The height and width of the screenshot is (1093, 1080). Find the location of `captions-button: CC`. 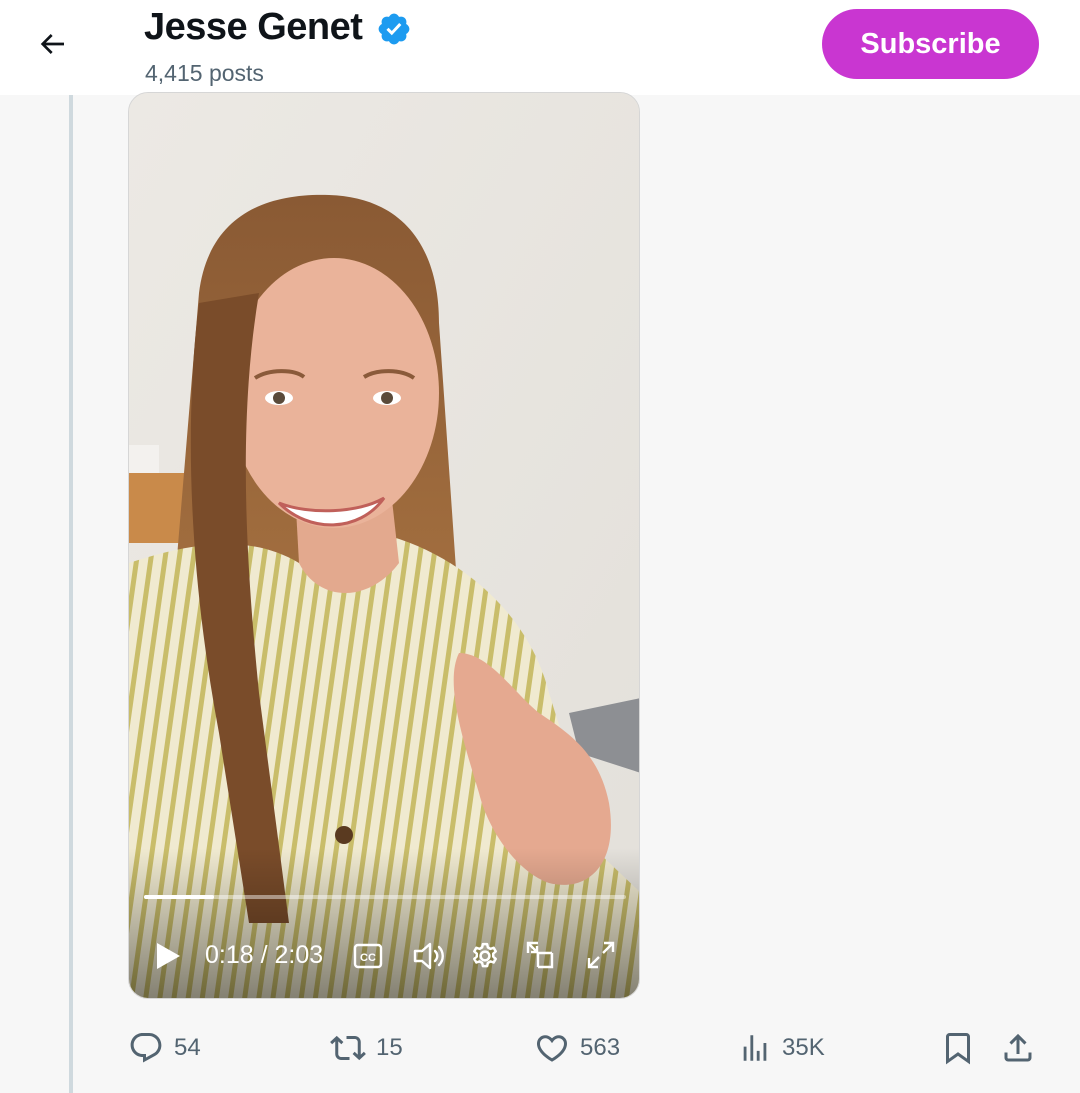

captions-button: CC is located at coordinates (368, 956).